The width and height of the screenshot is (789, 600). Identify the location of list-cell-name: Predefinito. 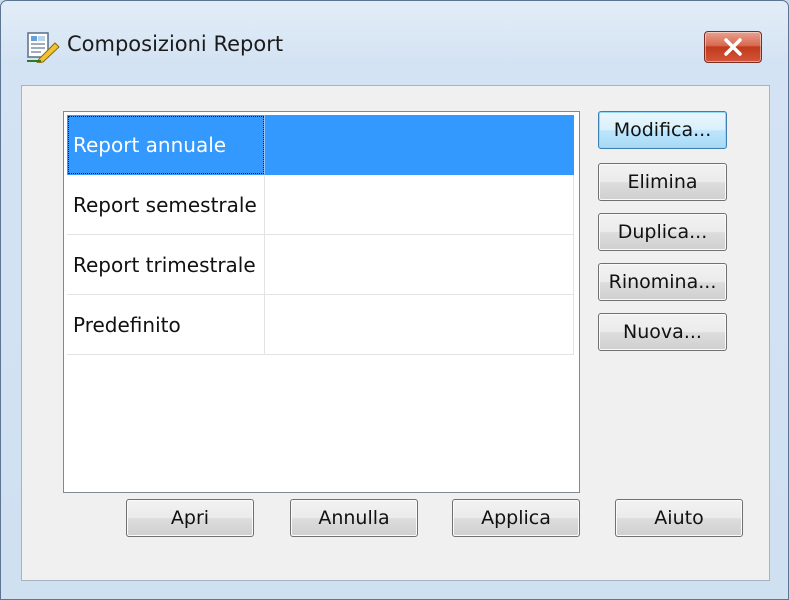
(166, 325).